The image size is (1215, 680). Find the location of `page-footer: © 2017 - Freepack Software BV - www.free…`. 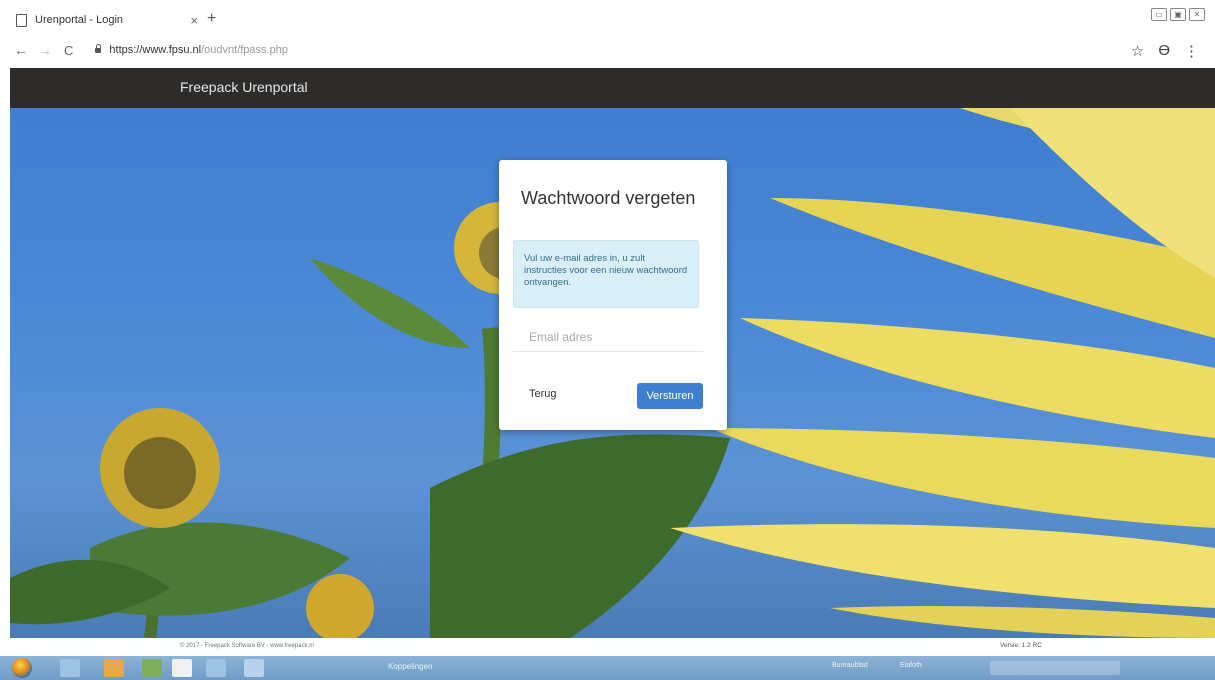

page-footer: © 2017 - Freepack Software BV - www.free… is located at coordinates (607, 647).